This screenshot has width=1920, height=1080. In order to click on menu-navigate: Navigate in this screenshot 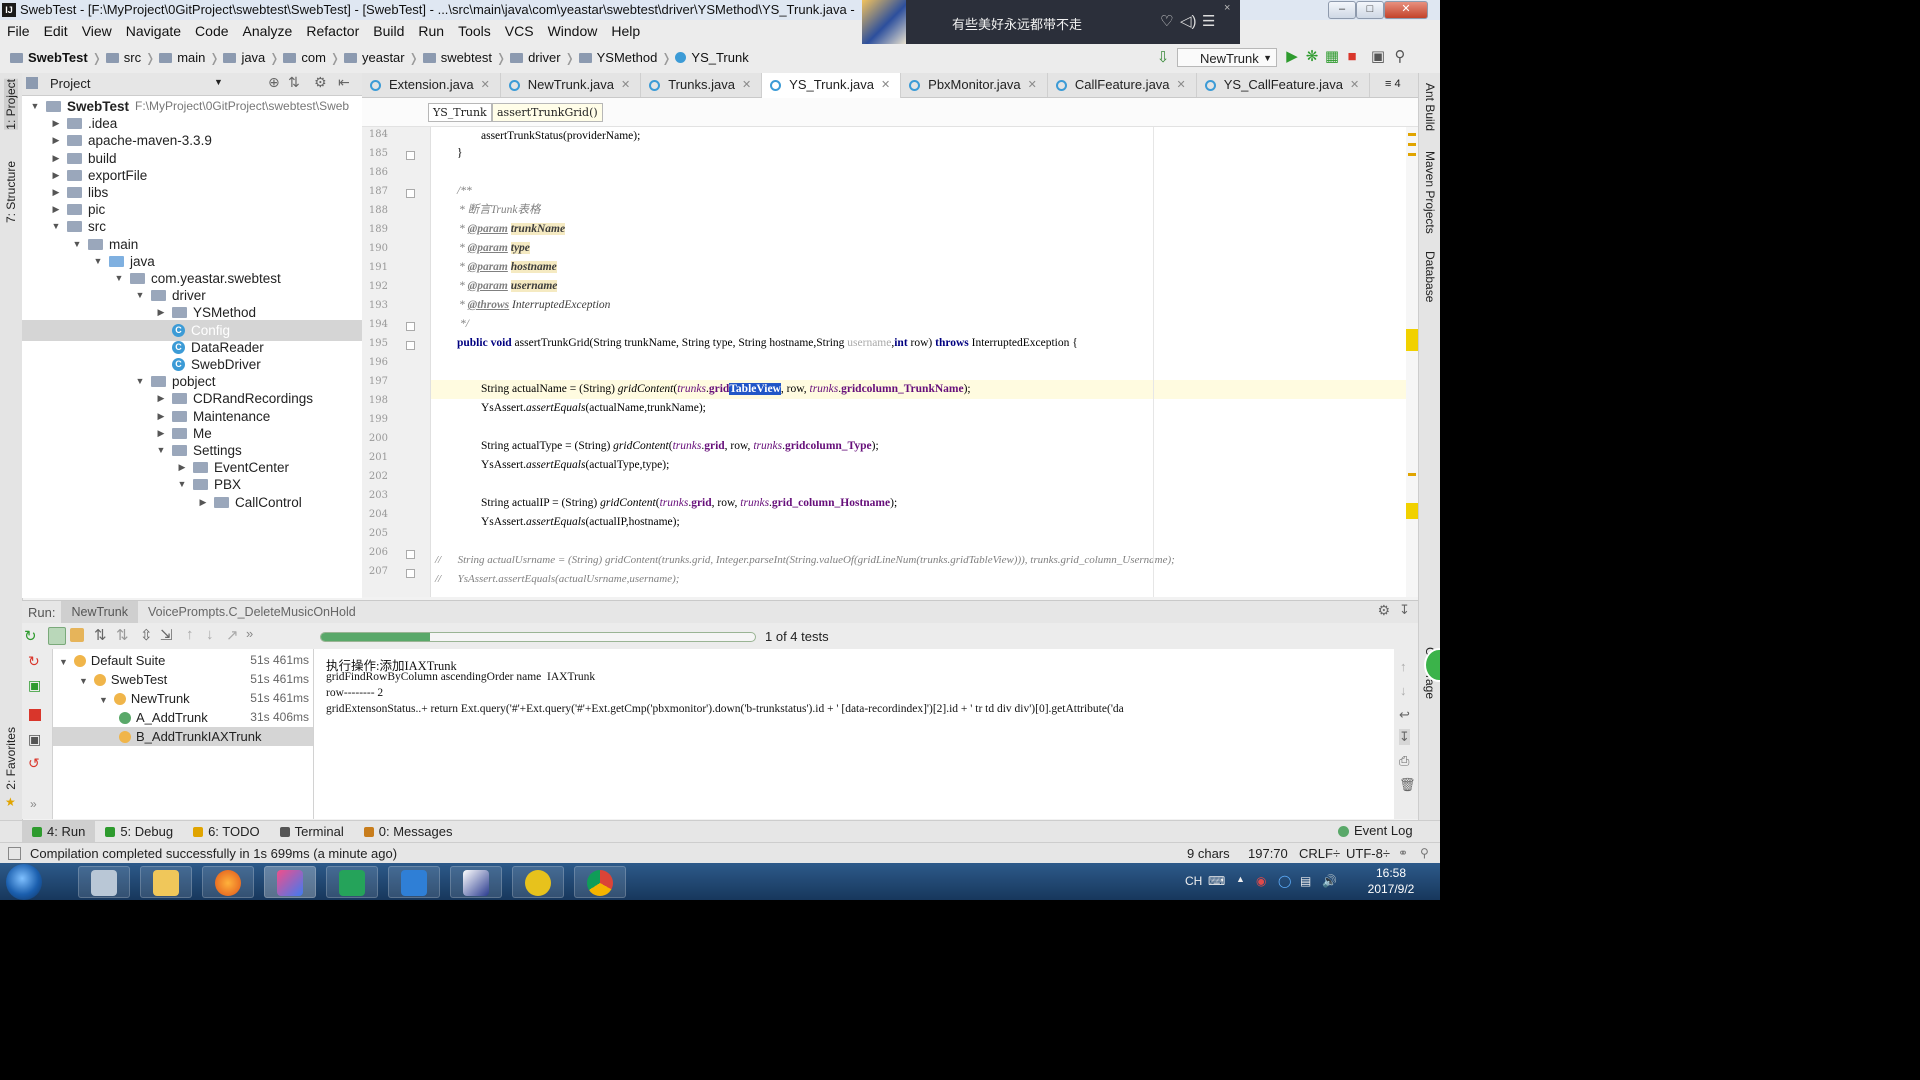, I will do `click(153, 31)`.